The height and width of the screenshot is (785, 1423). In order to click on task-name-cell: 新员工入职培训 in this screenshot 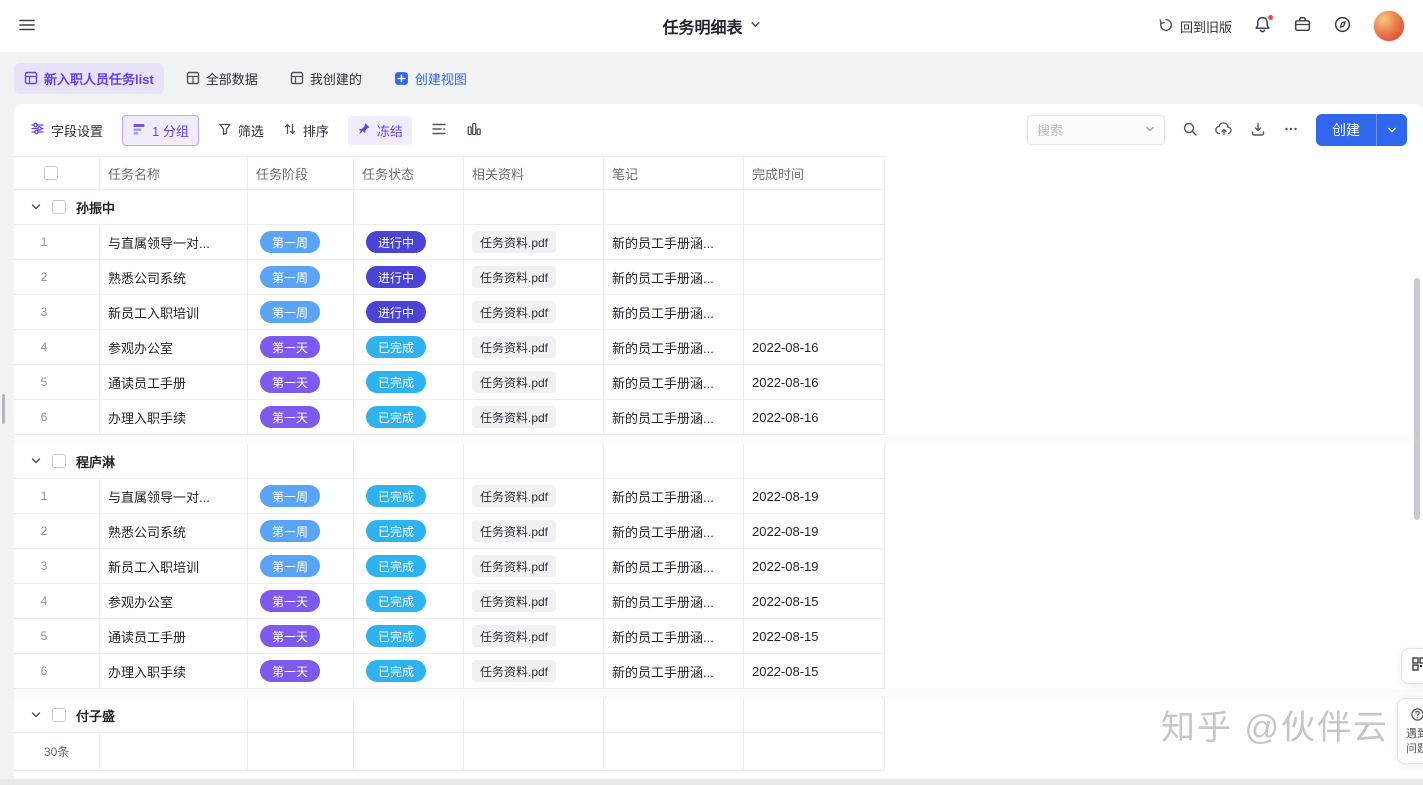, I will do `click(174, 312)`.